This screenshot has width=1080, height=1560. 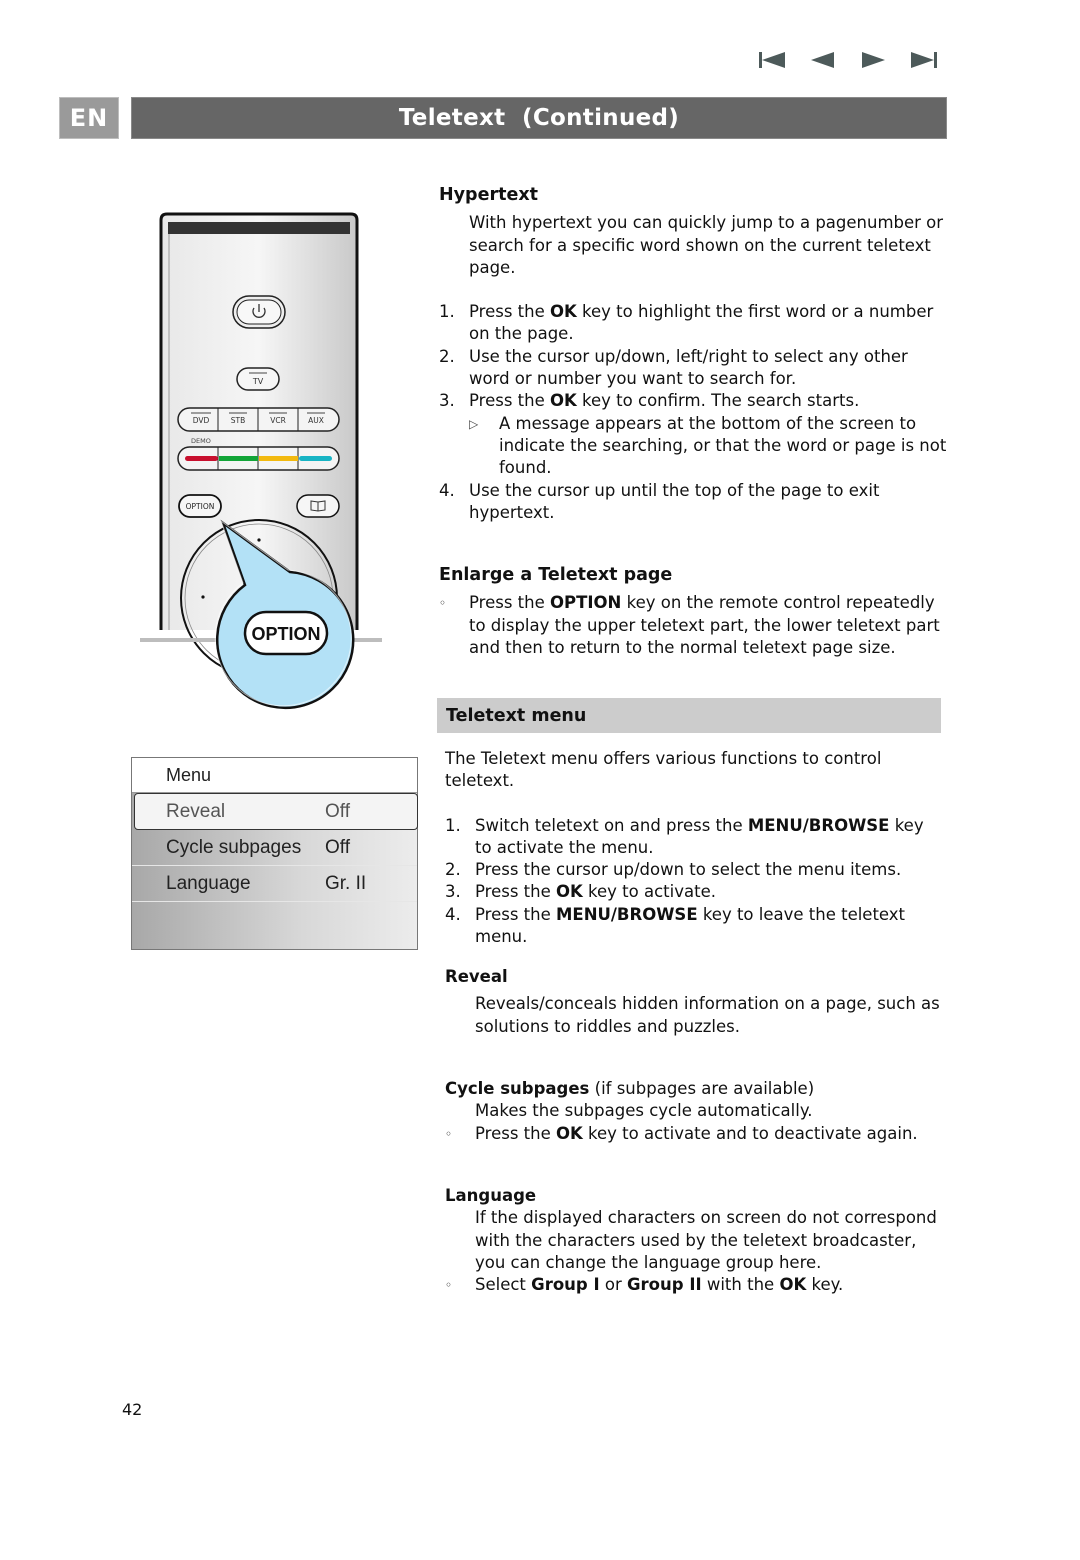 I want to click on menu-item-label: Reveal, so click(x=196, y=811).